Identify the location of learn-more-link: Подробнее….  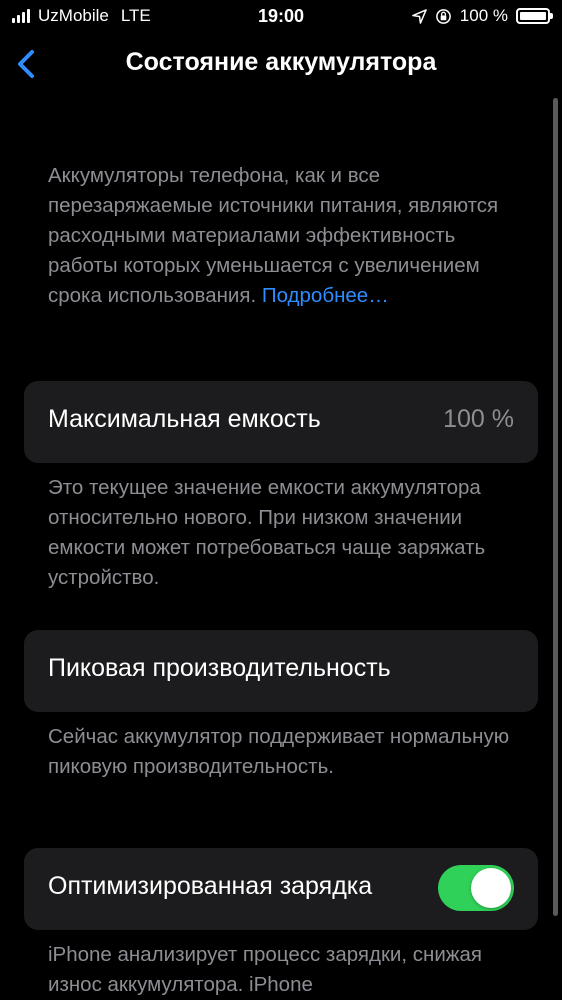
(325, 295).